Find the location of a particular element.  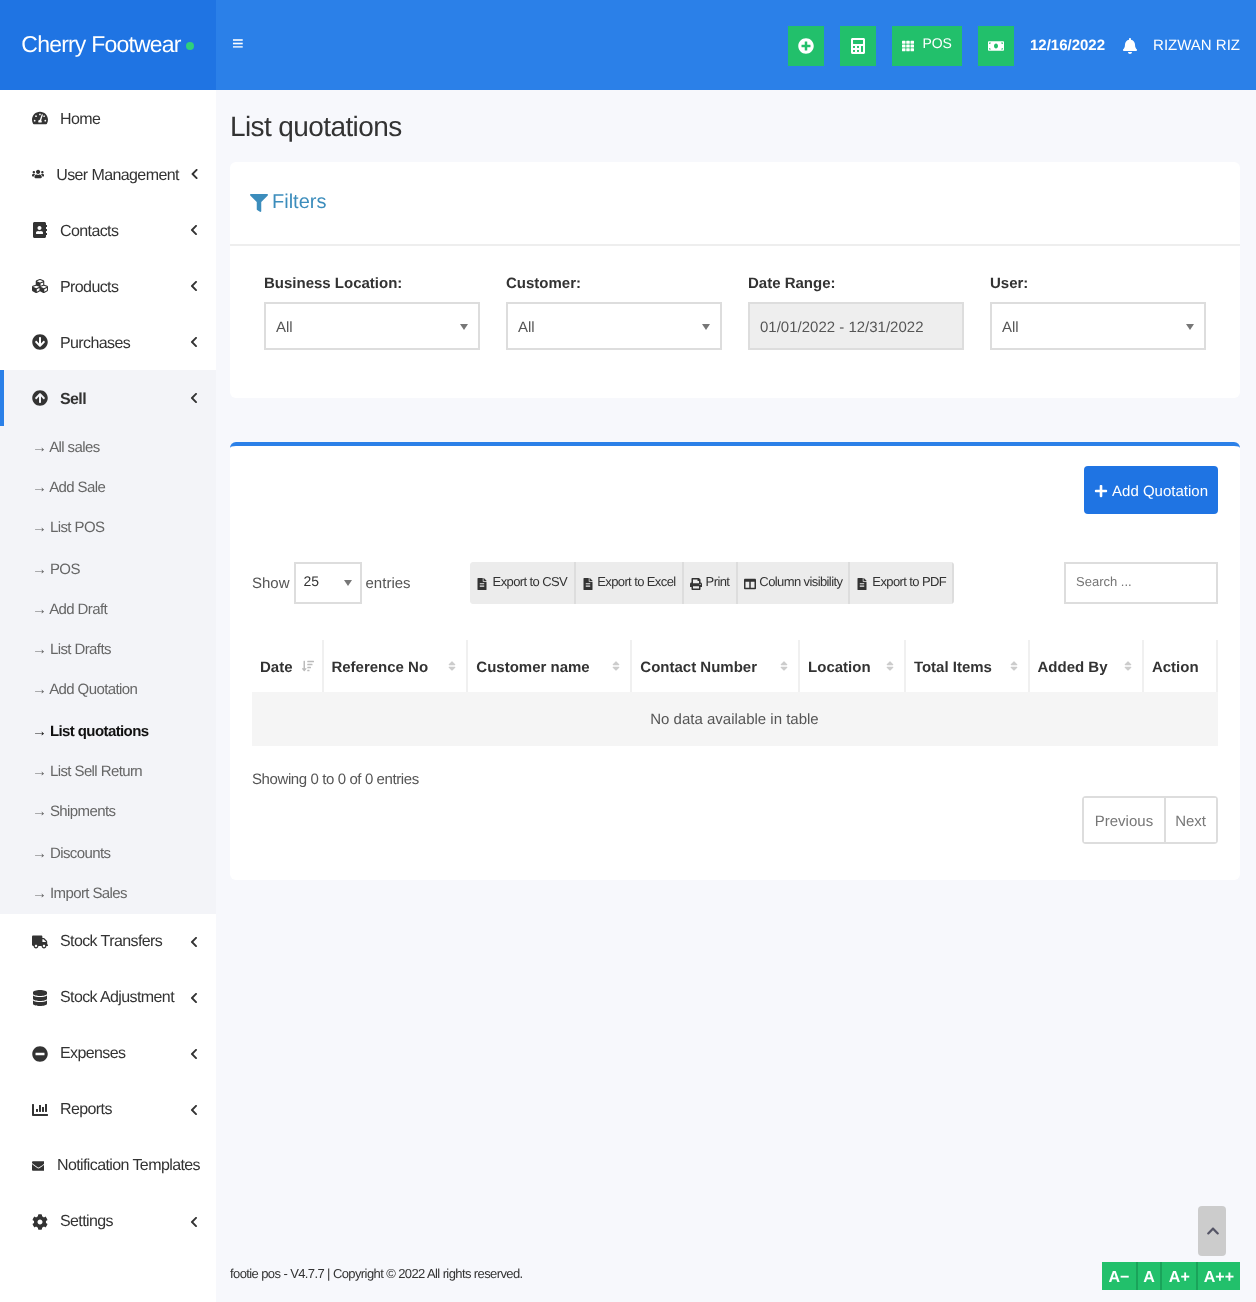

calculator-icon is located at coordinates (858, 45).